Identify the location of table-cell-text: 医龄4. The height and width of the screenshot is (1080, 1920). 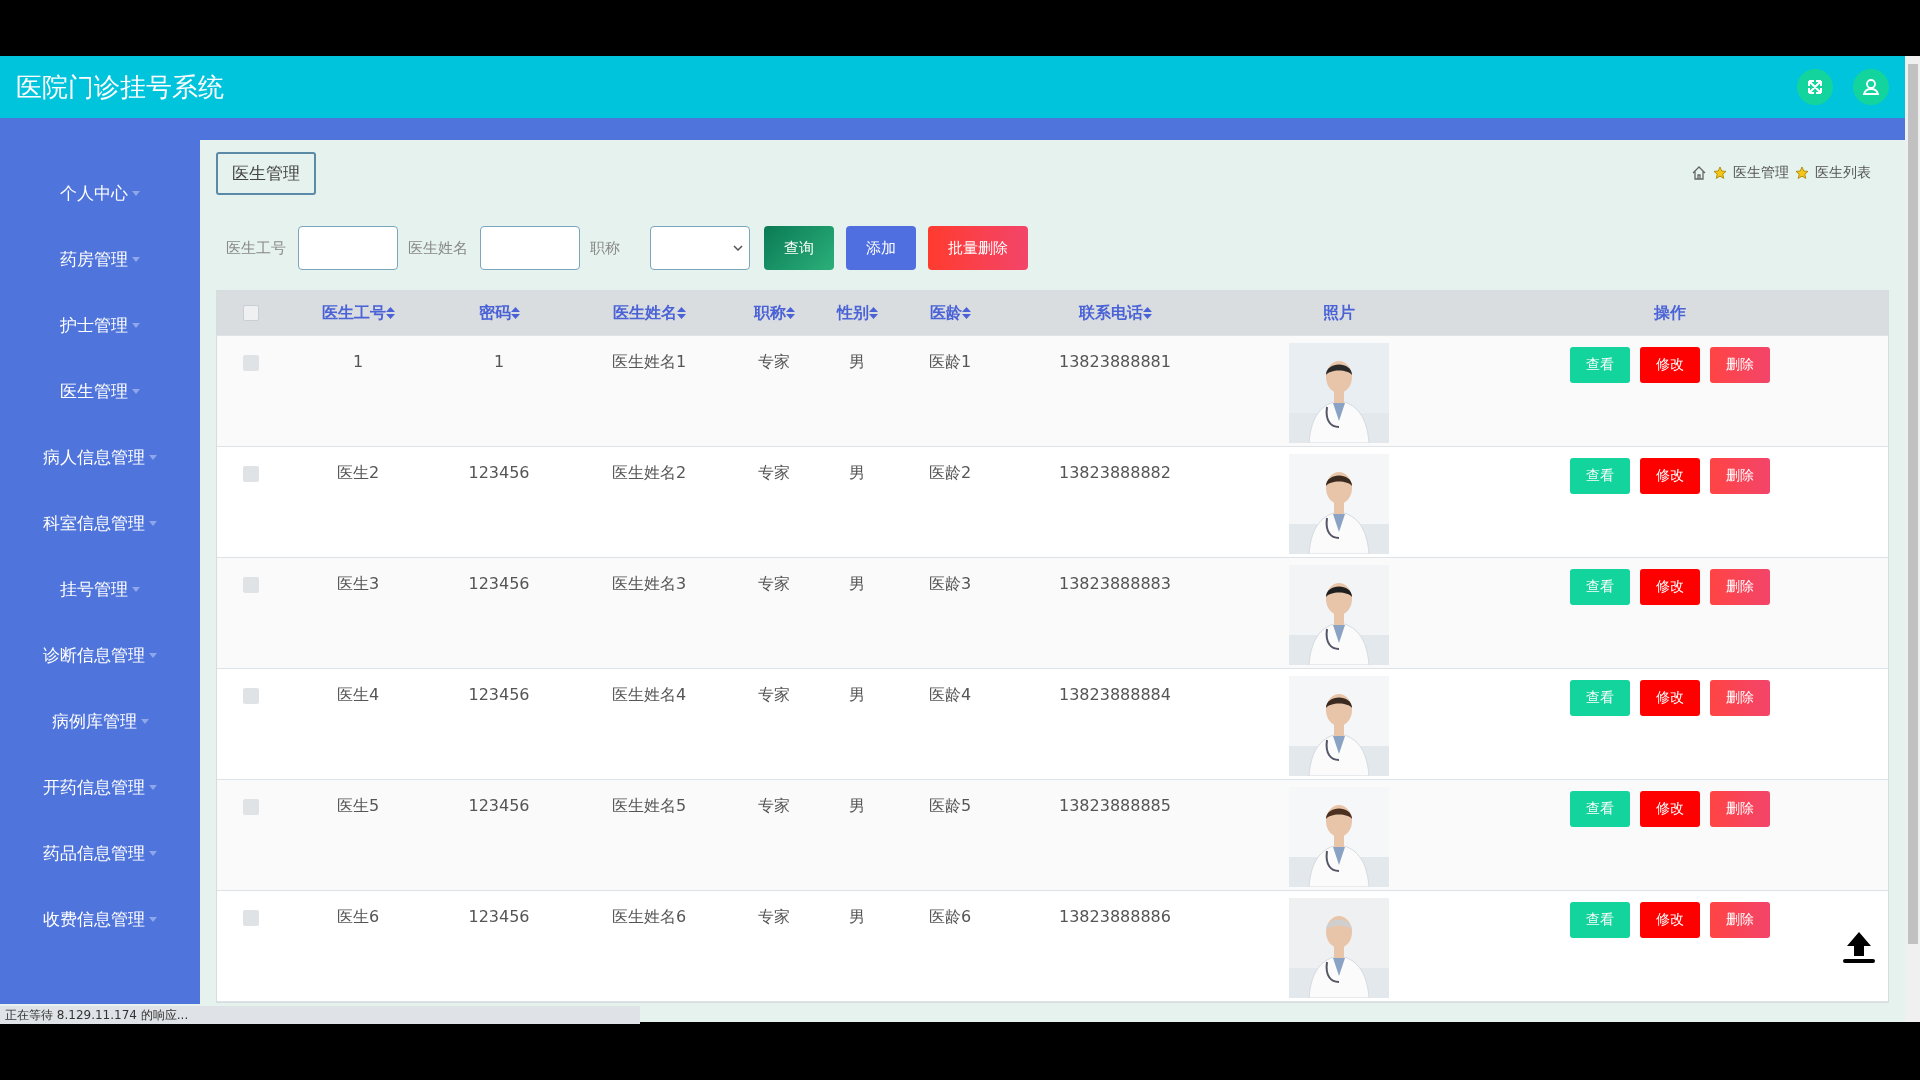
(950, 695).